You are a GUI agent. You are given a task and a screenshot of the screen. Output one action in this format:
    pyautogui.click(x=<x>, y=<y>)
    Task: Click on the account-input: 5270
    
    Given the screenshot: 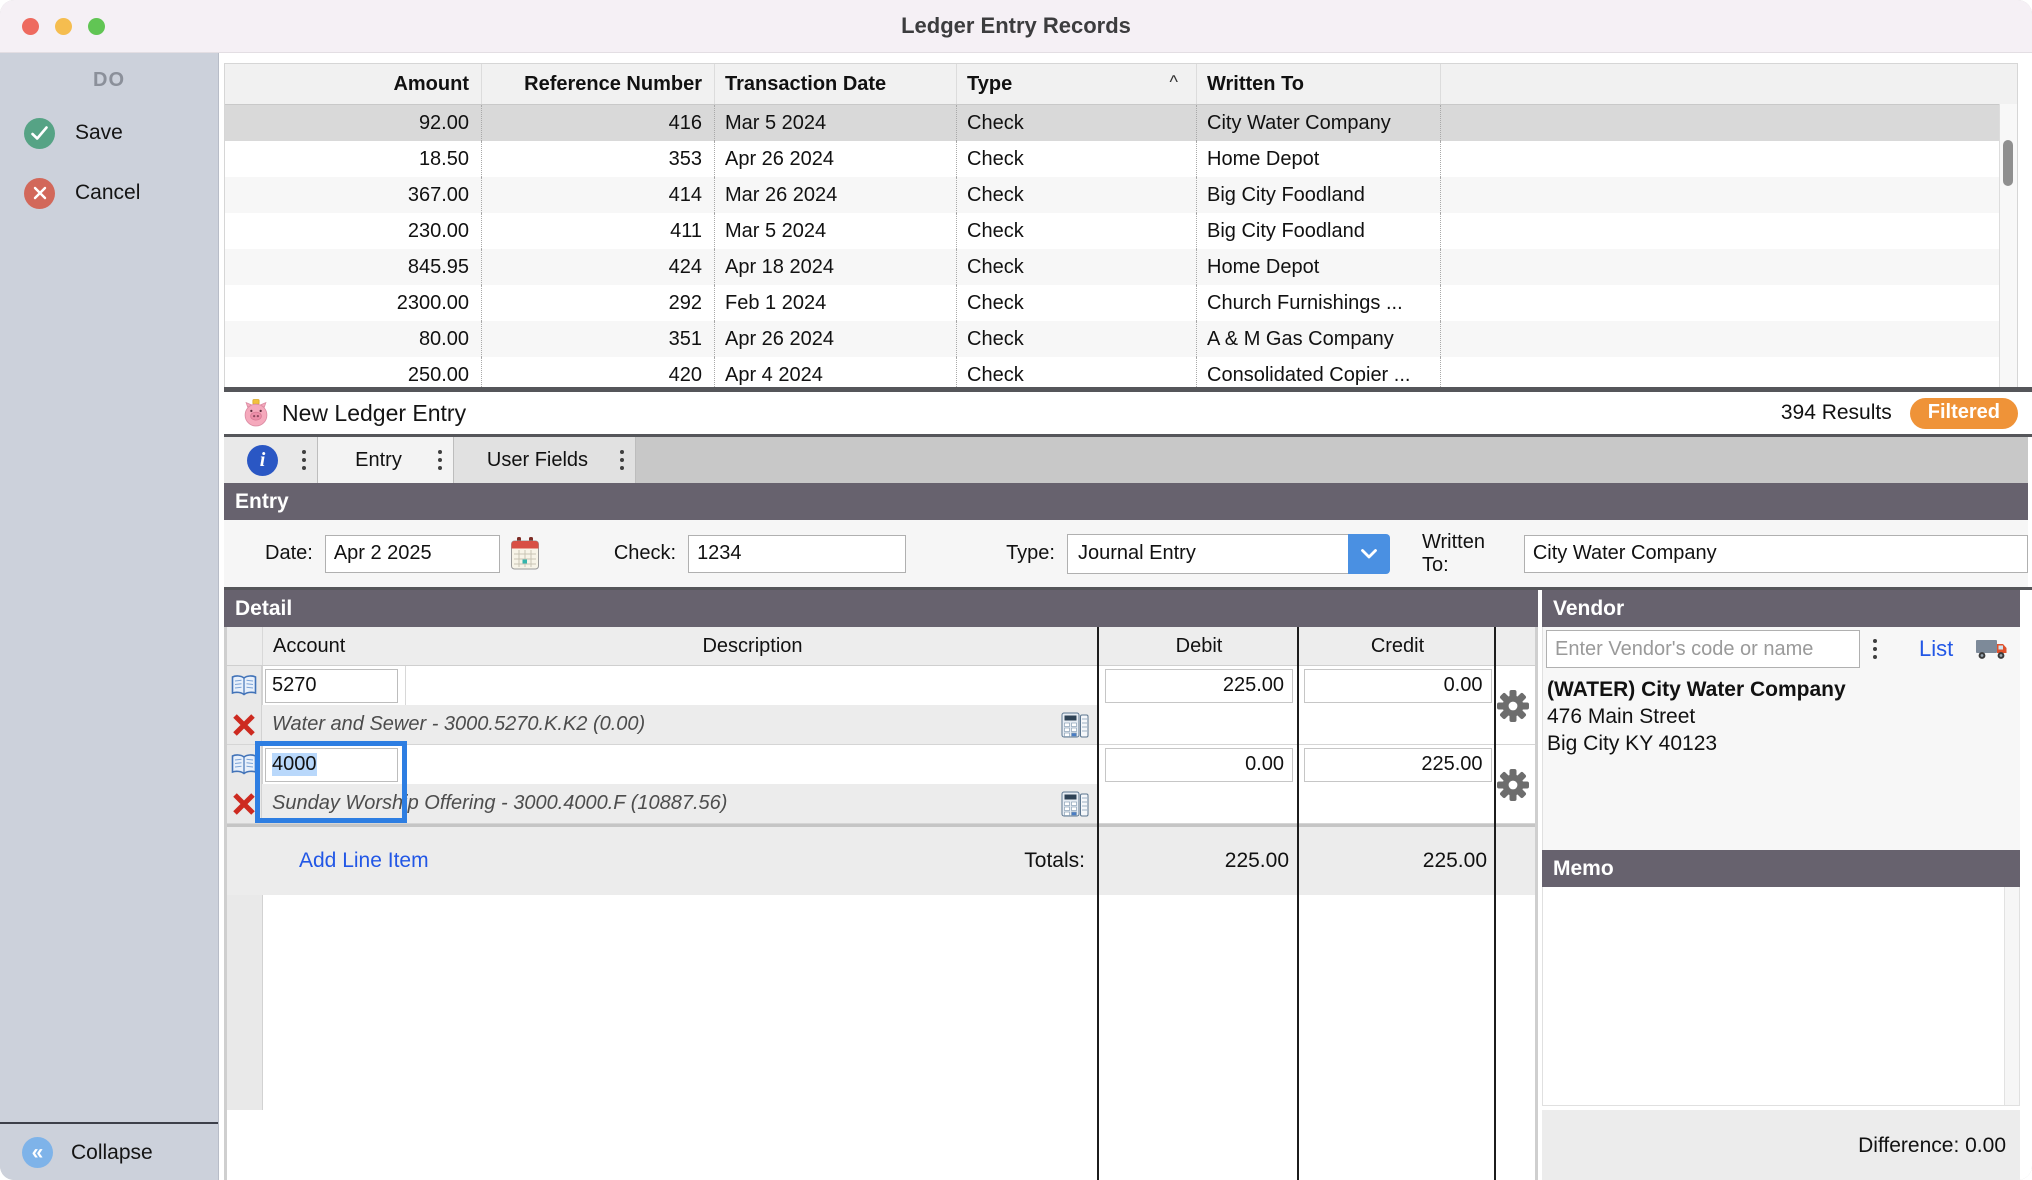 What is the action you would take?
    pyautogui.click(x=331, y=685)
    